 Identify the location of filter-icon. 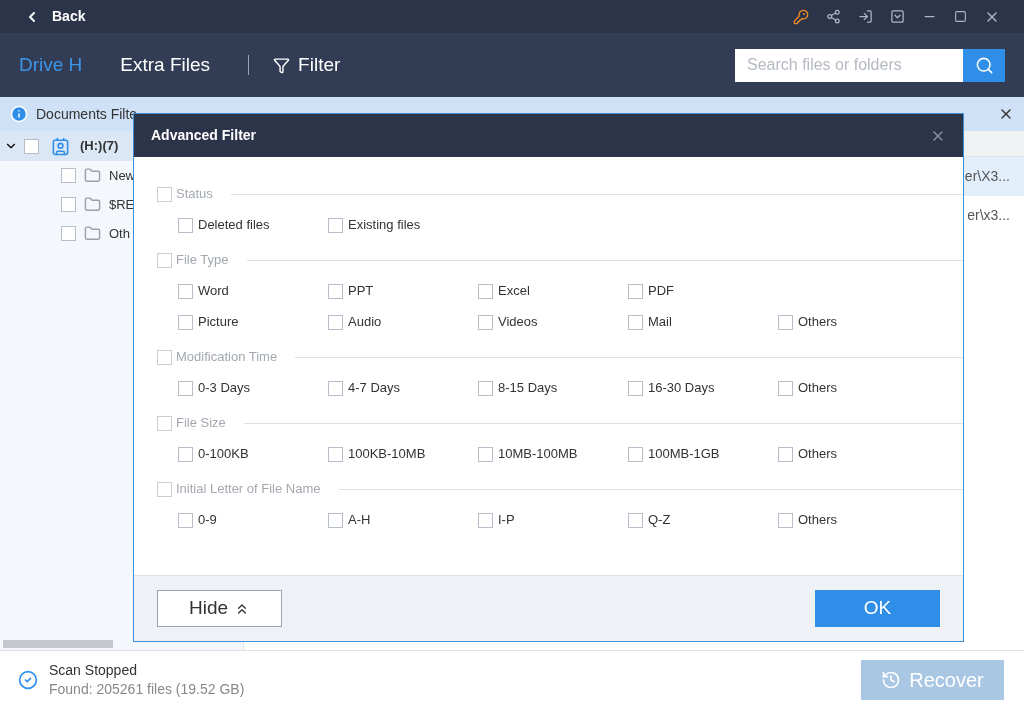
(282, 65).